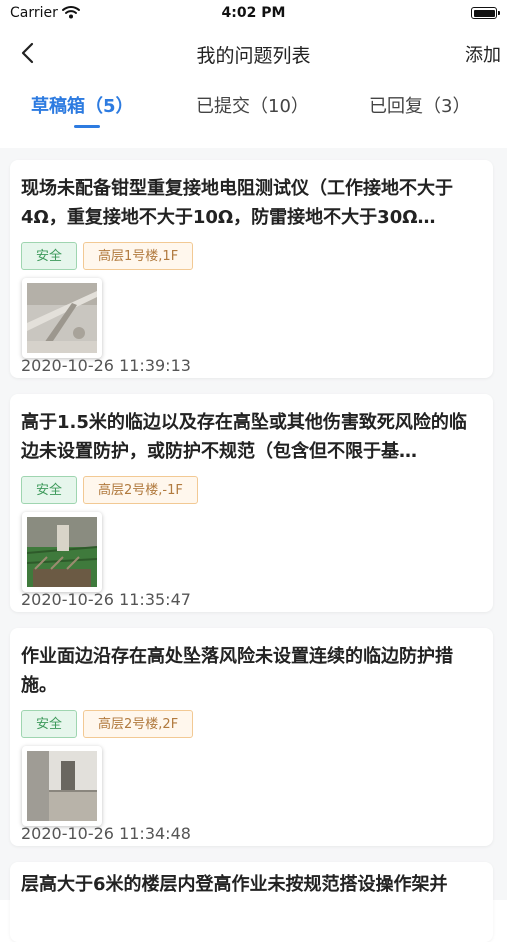  What do you see at coordinates (138, 256) in the screenshot?
I see `location-tag: 高层1号楼,1F` at bounding box center [138, 256].